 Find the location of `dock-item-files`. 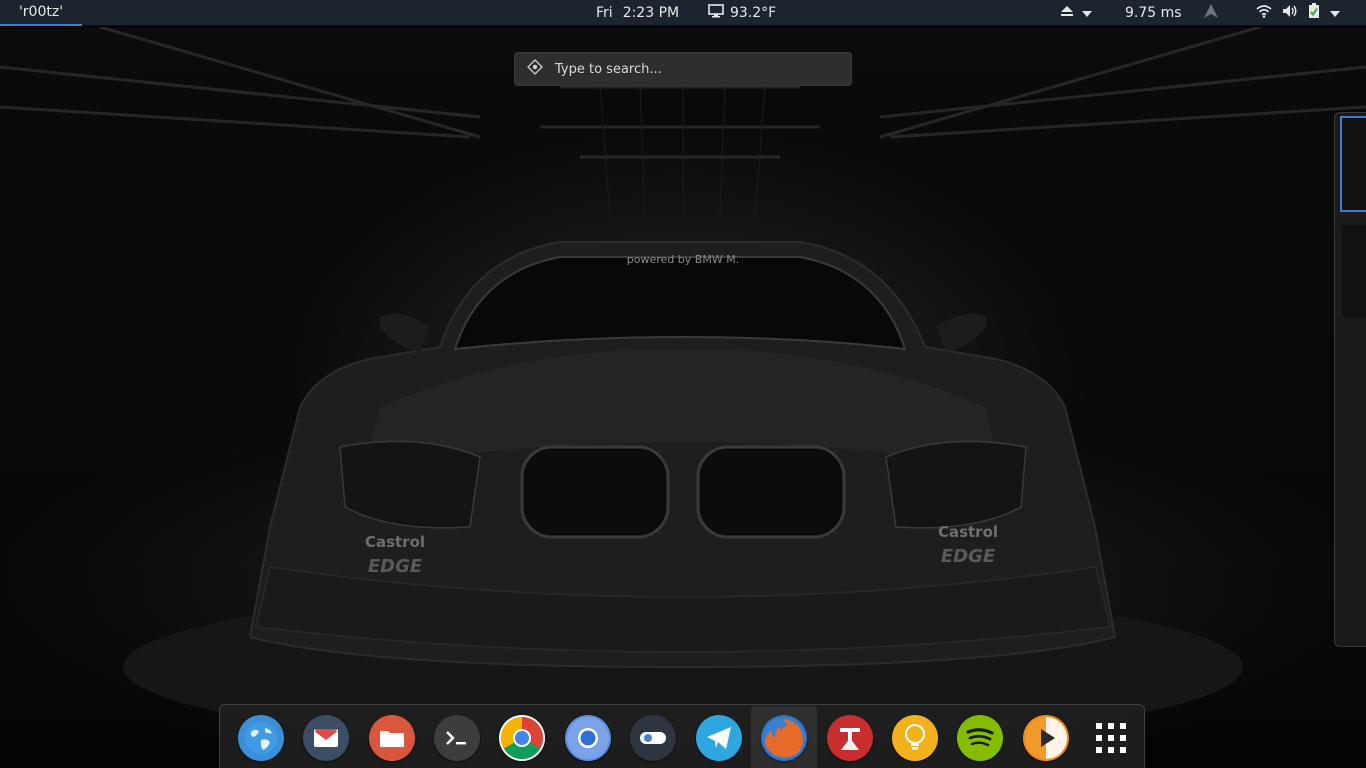

dock-item-files is located at coordinates (391, 737).